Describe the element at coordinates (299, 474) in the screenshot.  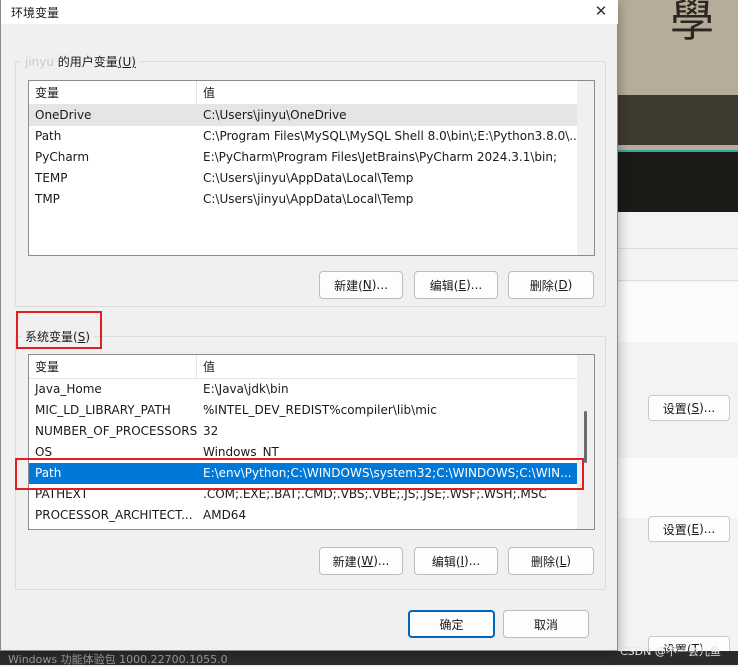
I see `annotation-box-path-row` at that location.